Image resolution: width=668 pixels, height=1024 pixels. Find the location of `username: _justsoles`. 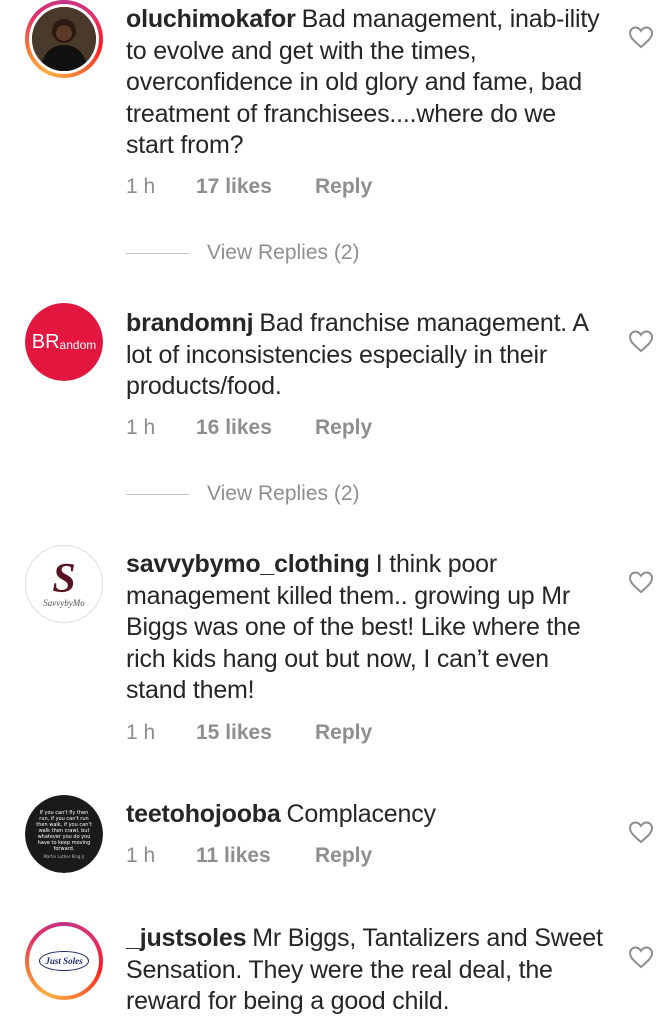

username: _justsoles is located at coordinates (186, 938).